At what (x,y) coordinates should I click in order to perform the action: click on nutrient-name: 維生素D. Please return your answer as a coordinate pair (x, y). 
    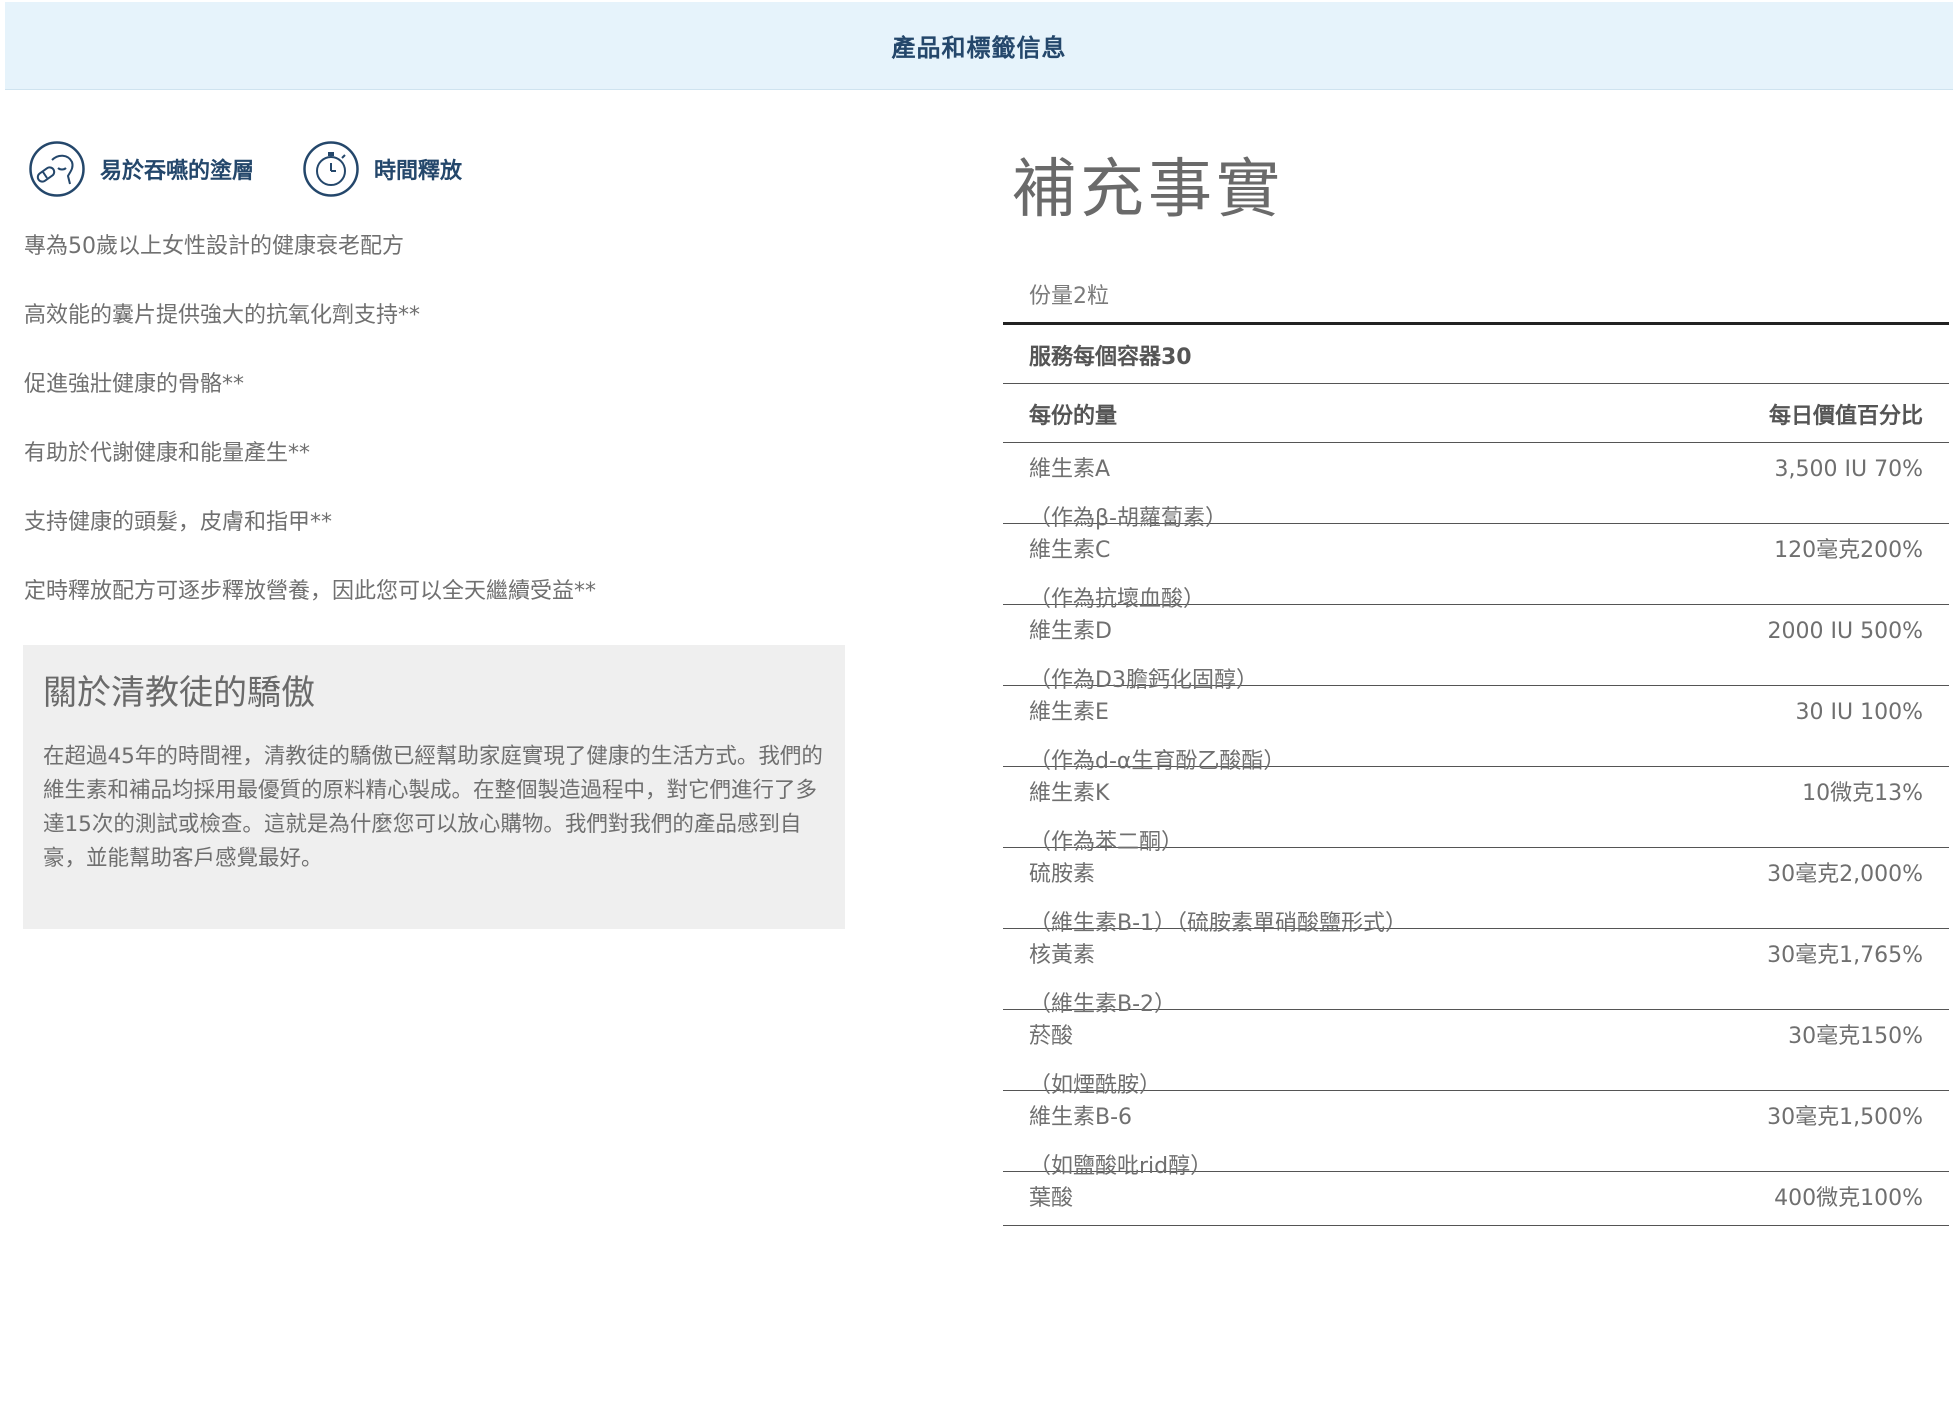
    Looking at the image, I should click on (1070, 631).